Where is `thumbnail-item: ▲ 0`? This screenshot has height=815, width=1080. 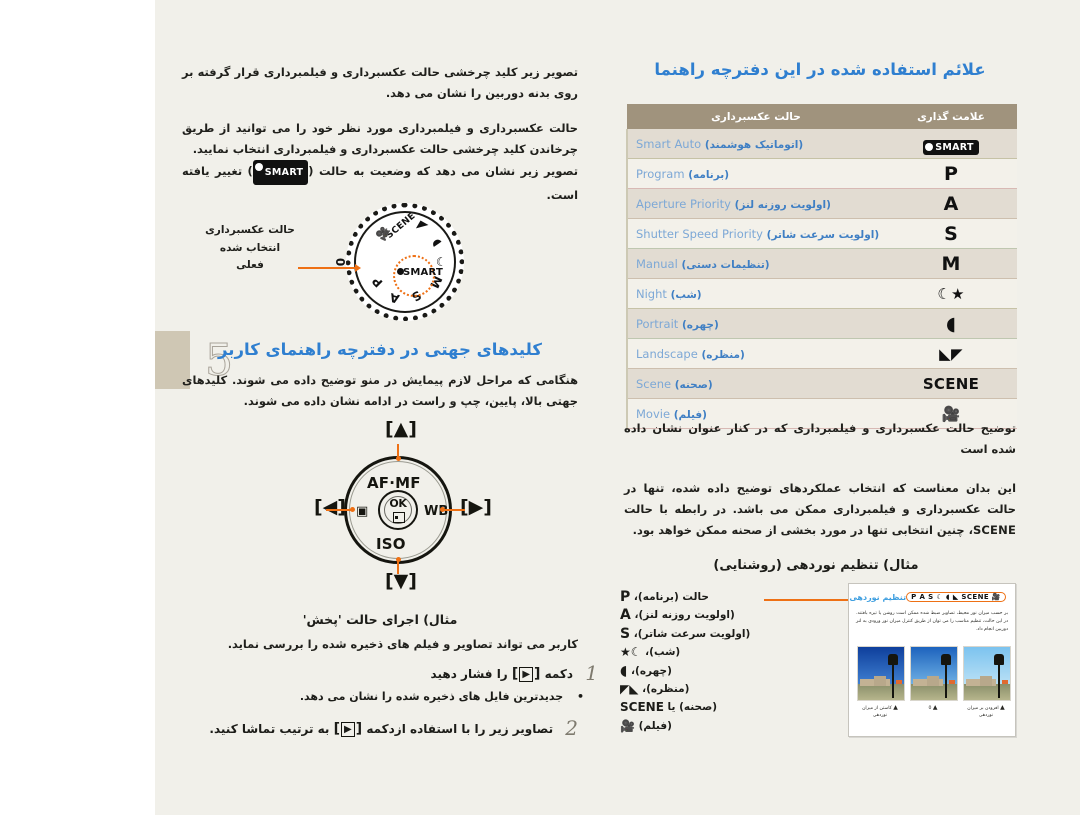
thumbnail-item: ▲ 0 is located at coordinates (934, 682).